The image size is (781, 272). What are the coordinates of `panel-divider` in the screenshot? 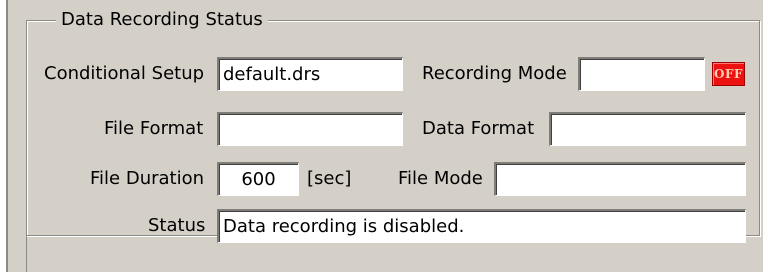 It's located at (26, 254).